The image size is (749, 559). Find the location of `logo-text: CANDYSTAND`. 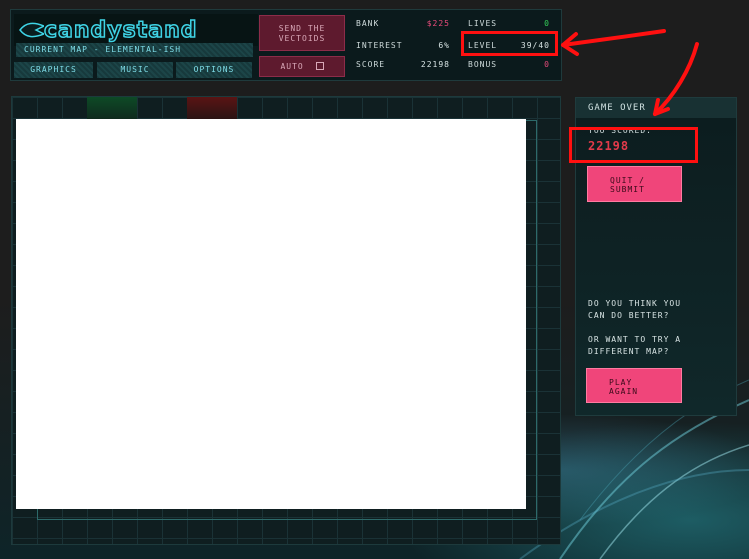

logo-text: CANDYSTAND is located at coordinates (120, 30).